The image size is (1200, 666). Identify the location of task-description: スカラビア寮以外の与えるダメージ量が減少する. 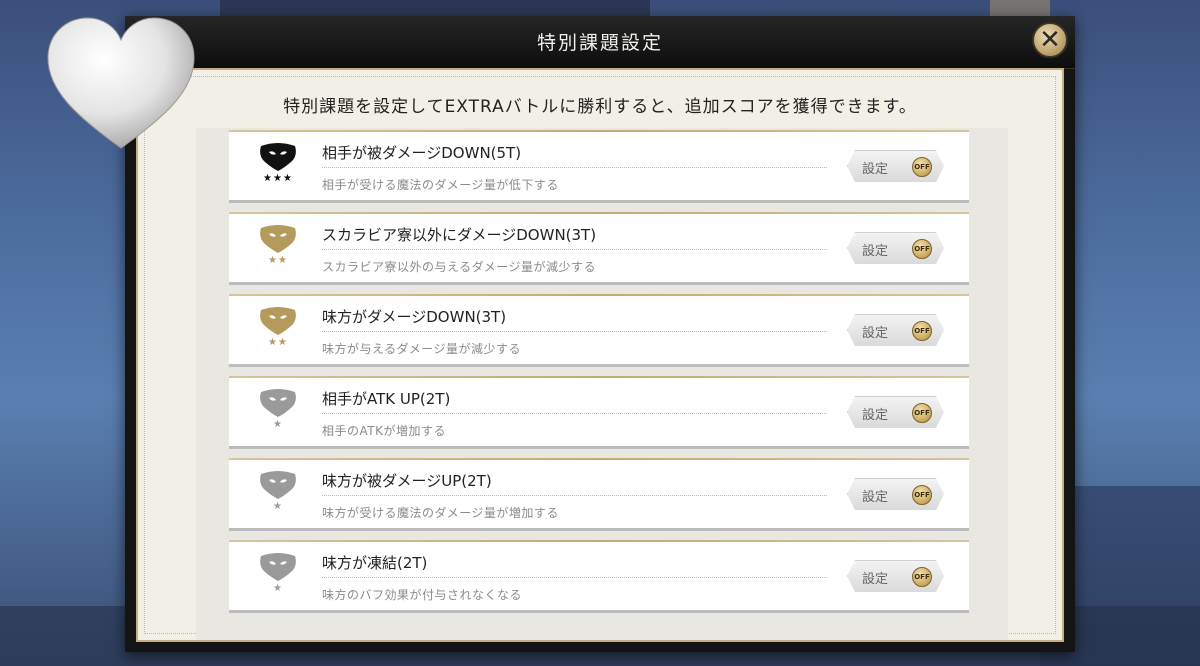
(459, 267).